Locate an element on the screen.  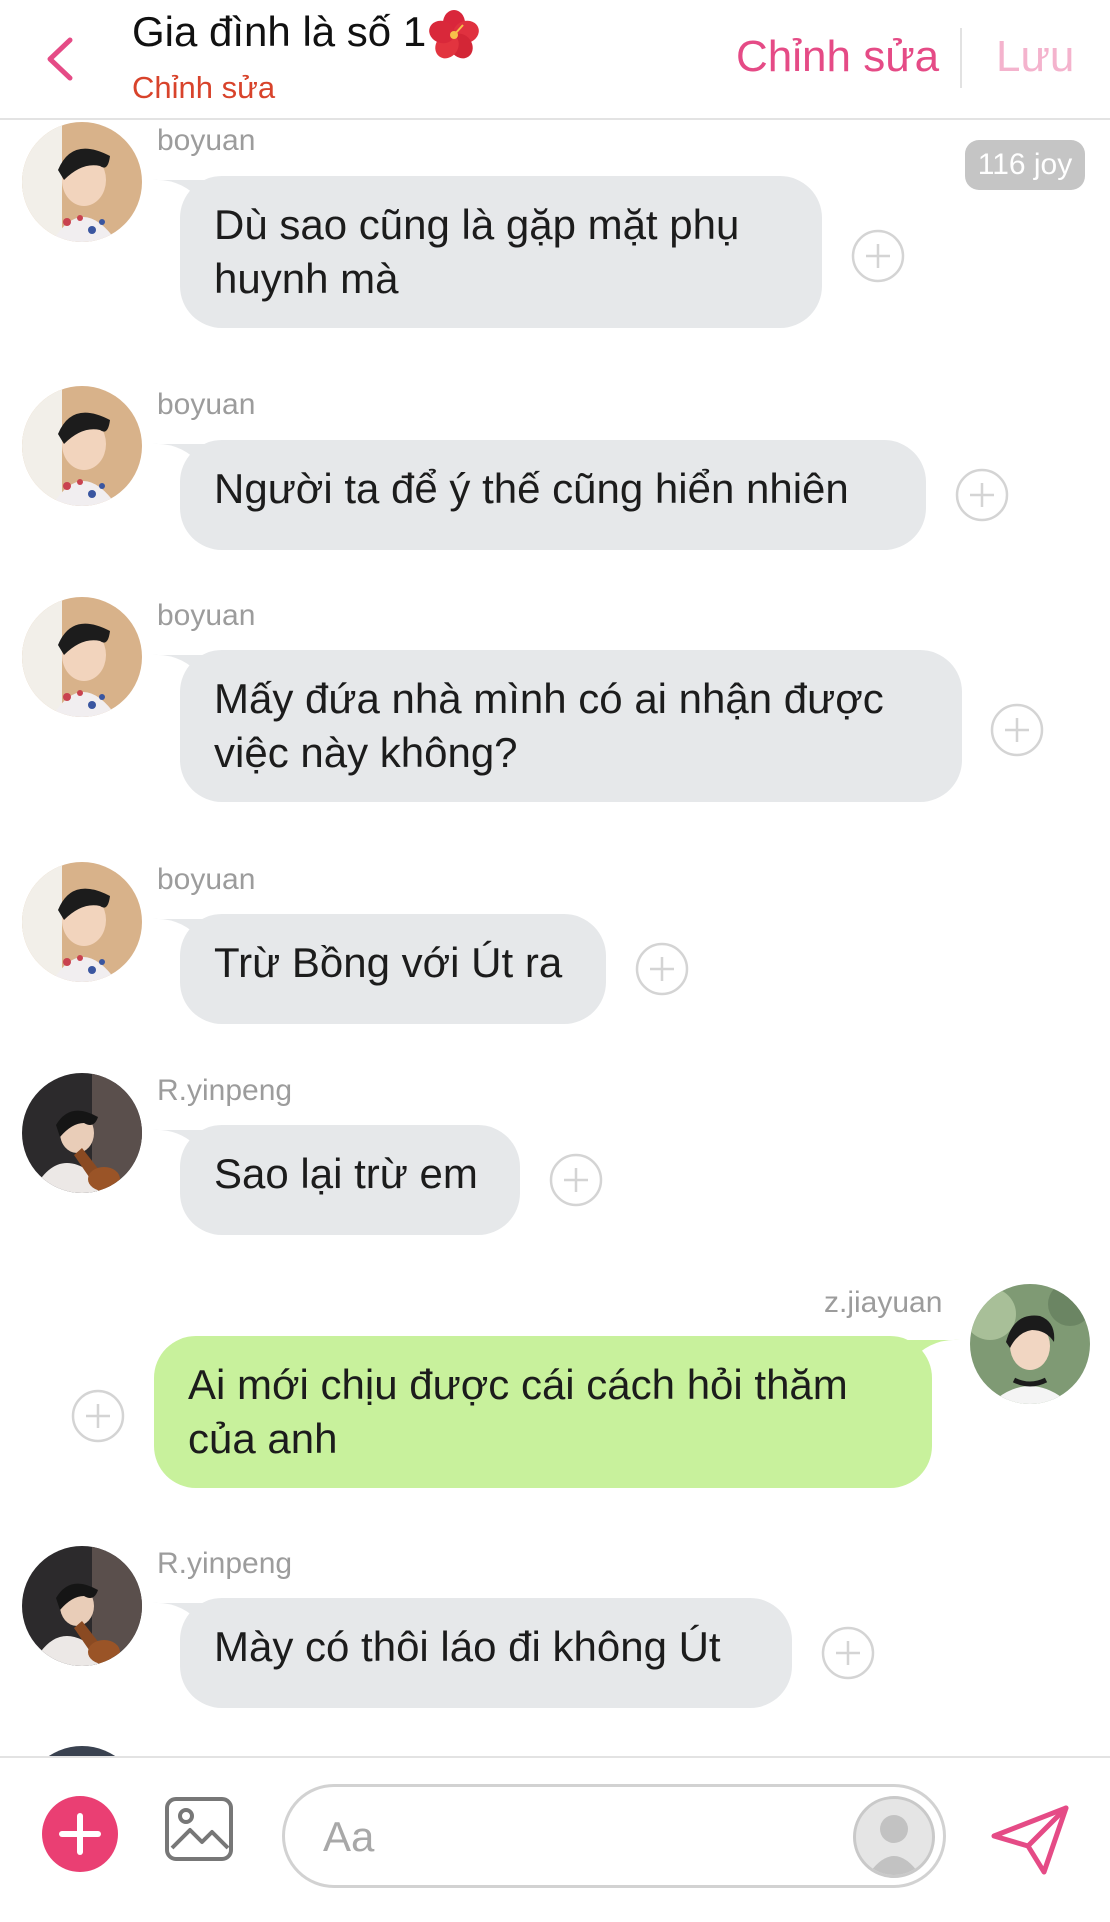
image-picker-icon is located at coordinates (199, 1829).